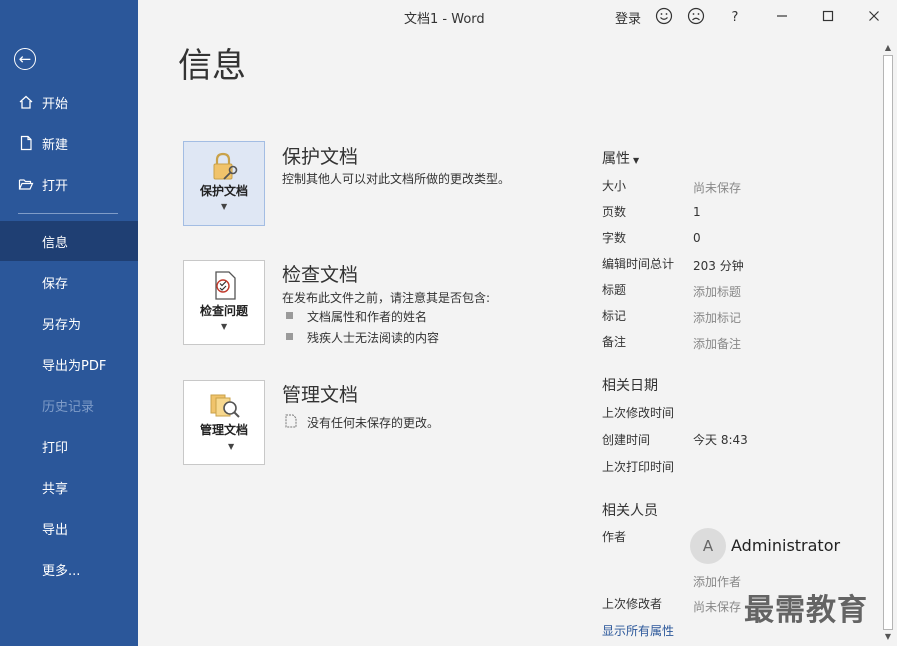  I want to click on title-bar: 文档1 - Word 登录 ?, so click(517, 16).